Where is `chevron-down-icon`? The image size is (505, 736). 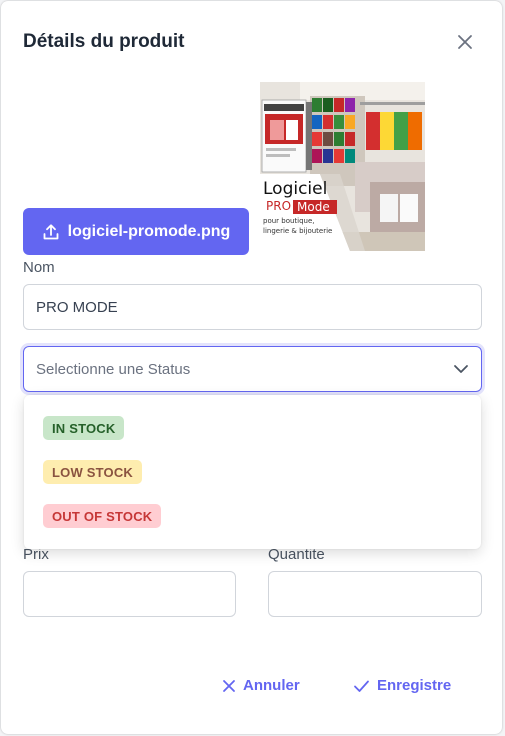
chevron-down-icon is located at coordinates (461, 369).